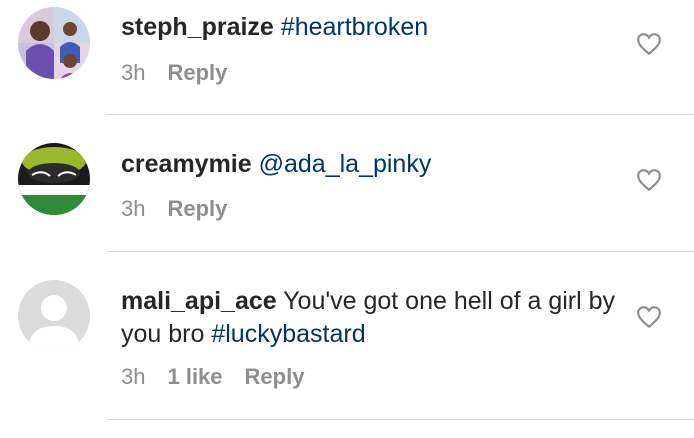 This screenshot has width=694, height=438. I want to click on comment-text: steph_praize #heartbroken, so click(372, 27).